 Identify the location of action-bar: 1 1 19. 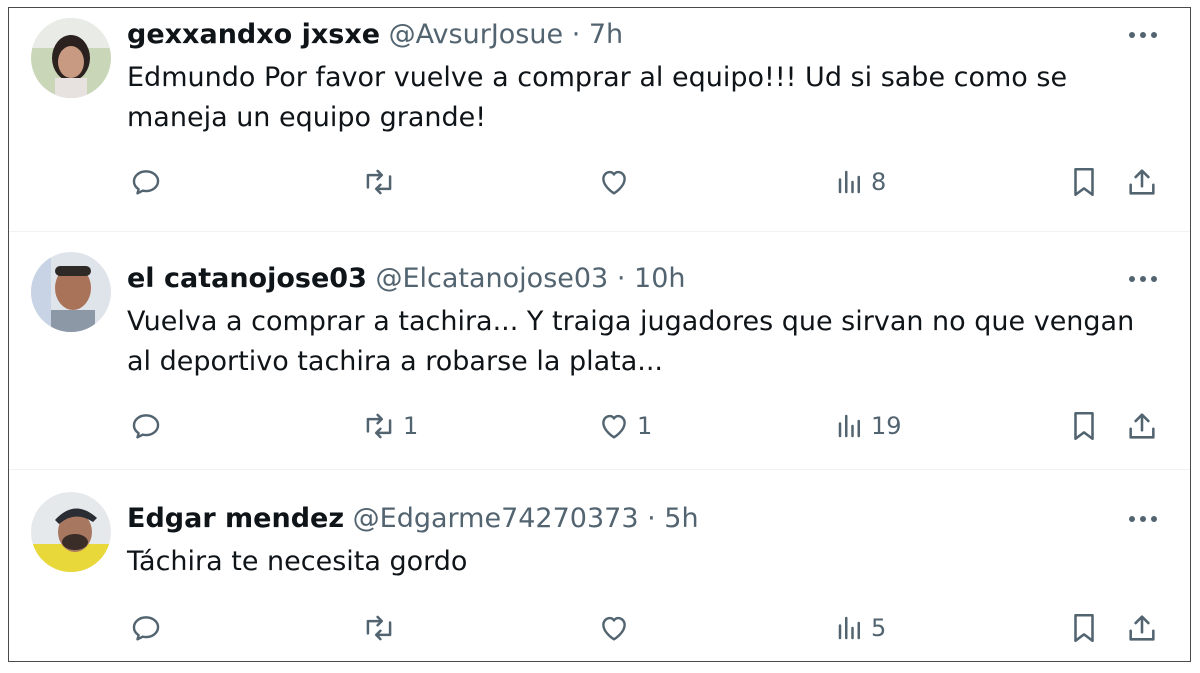
(599, 426).